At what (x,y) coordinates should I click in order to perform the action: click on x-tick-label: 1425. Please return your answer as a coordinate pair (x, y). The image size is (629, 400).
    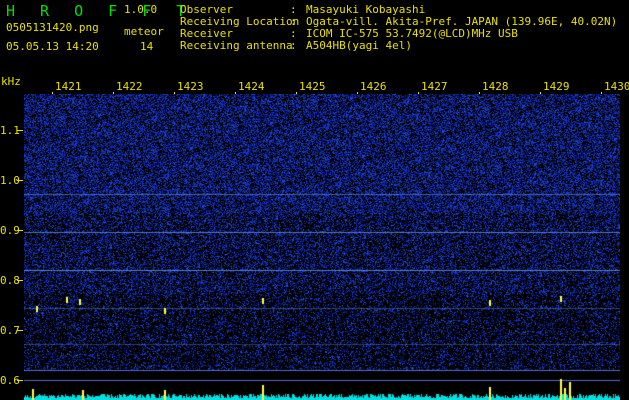
    Looking at the image, I should click on (312, 86).